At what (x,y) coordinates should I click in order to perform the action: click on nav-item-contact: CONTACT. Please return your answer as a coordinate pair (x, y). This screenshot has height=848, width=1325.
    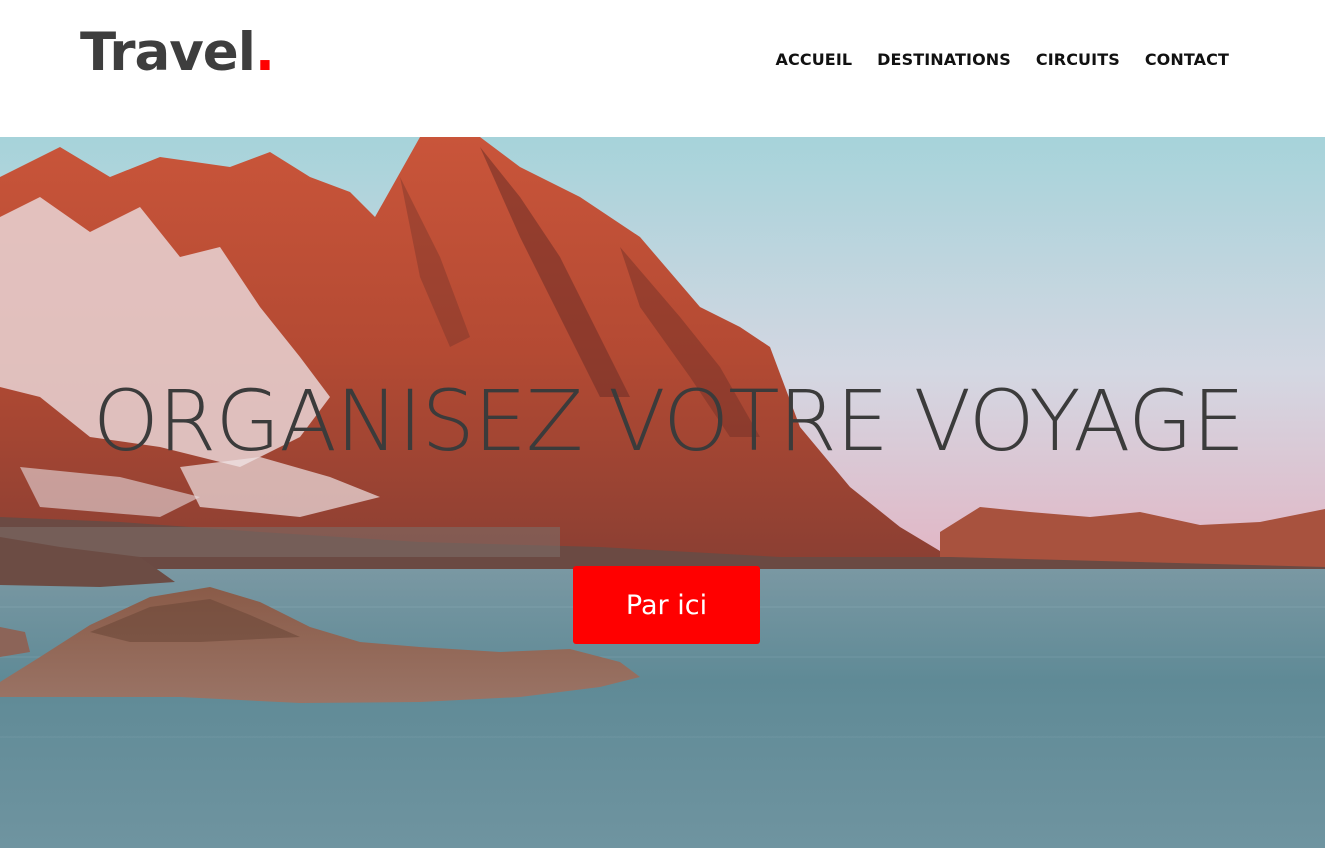
    Looking at the image, I should click on (1187, 59).